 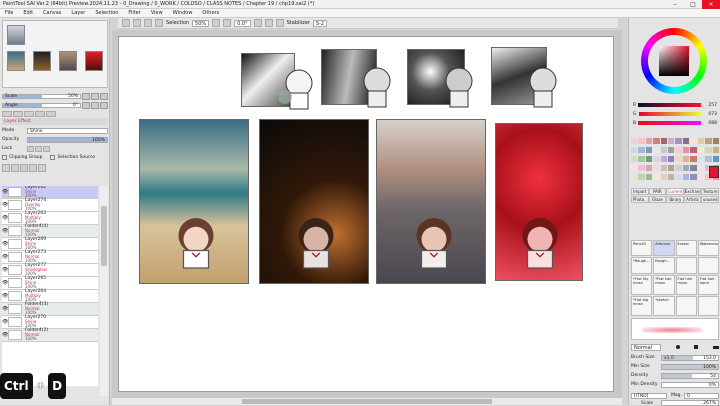 What do you see at coordinates (104, 96) in the screenshot?
I see `scale-reset-button` at bounding box center [104, 96].